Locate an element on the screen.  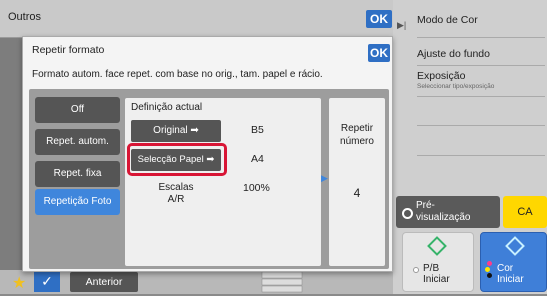
start-color-label: Cor Iniciar is located at coordinates (510, 274).